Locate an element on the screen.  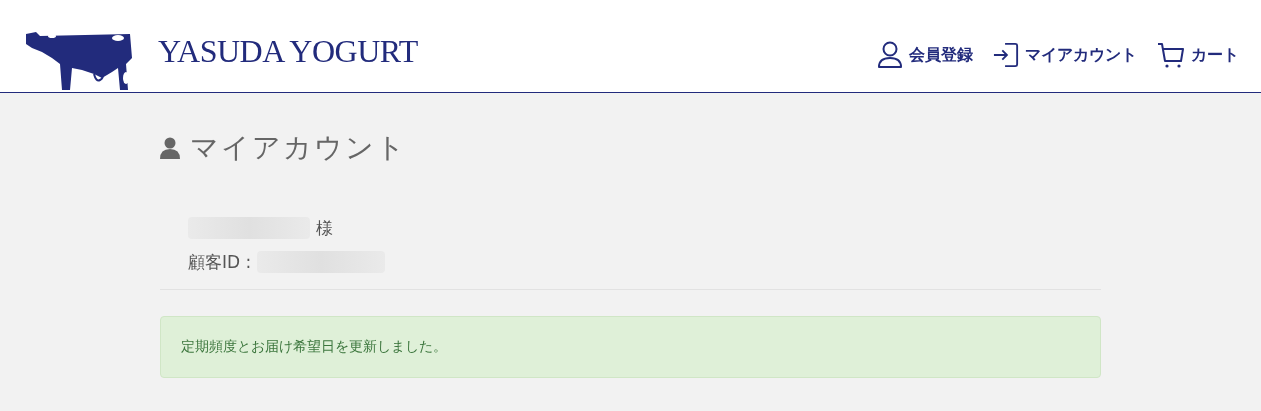
customer-suffix: 様 is located at coordinates (324, 228).